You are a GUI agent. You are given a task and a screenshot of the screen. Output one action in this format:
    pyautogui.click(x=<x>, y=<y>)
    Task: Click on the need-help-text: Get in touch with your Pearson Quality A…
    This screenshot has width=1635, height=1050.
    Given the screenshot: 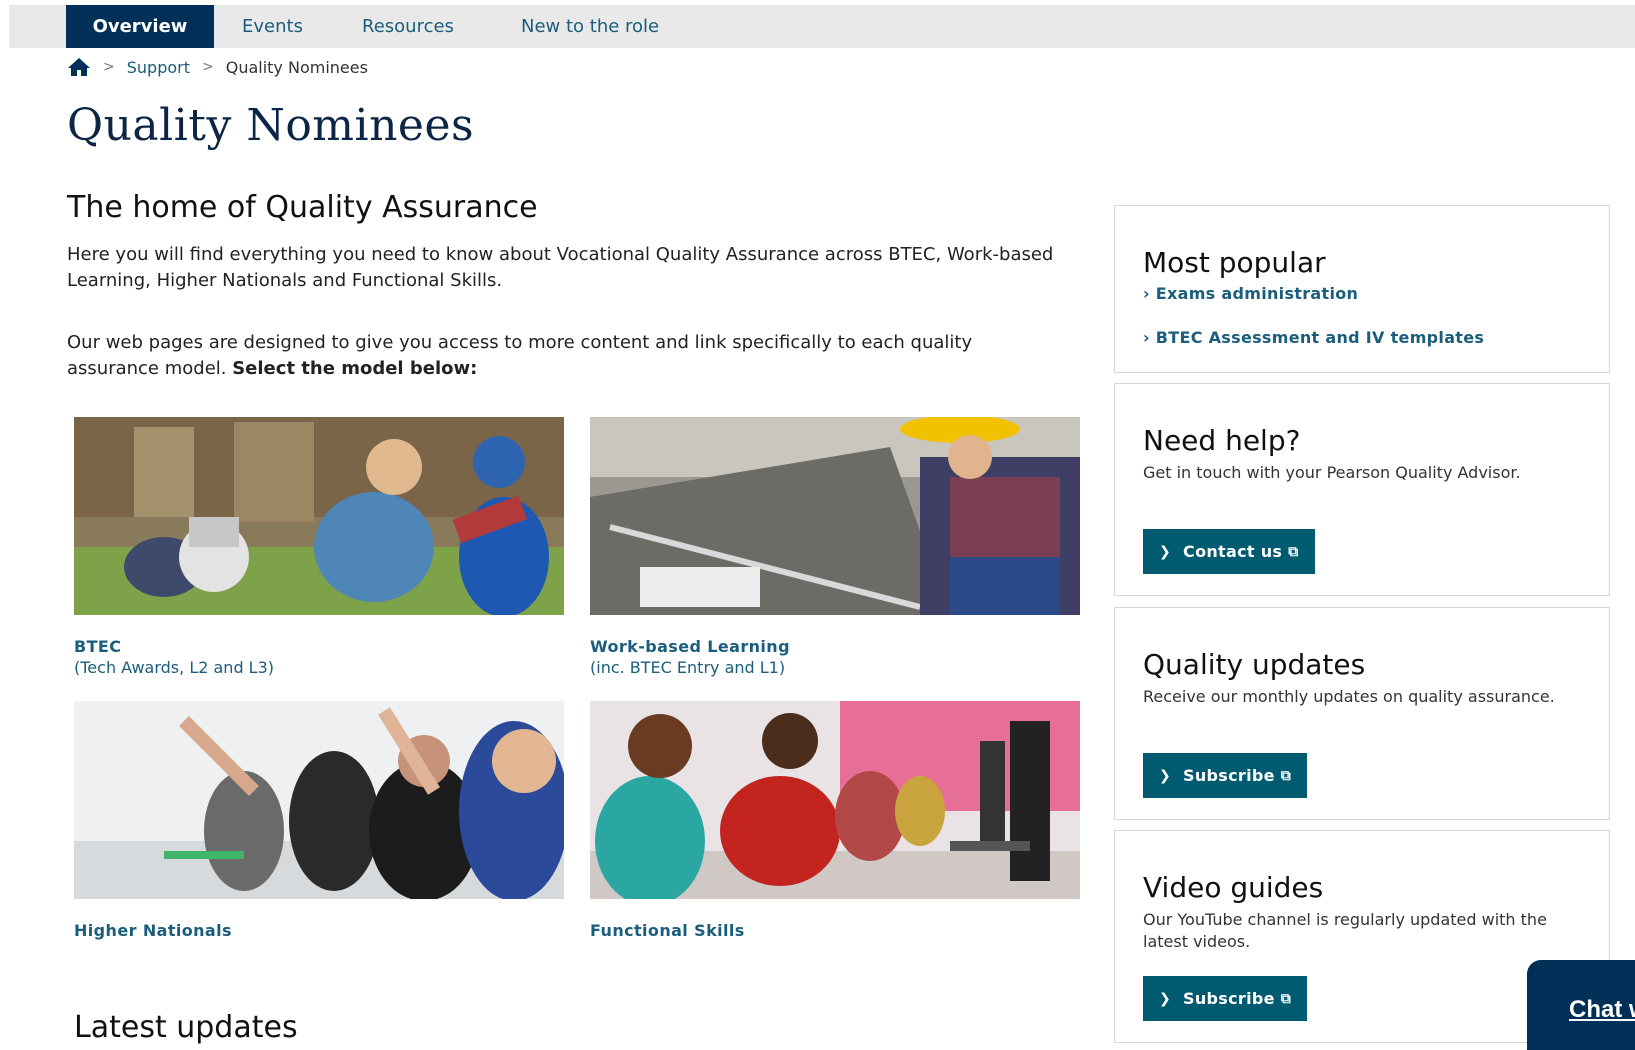 What is the action you would take?
    pyautogui.click(x=1332, y=472)
    